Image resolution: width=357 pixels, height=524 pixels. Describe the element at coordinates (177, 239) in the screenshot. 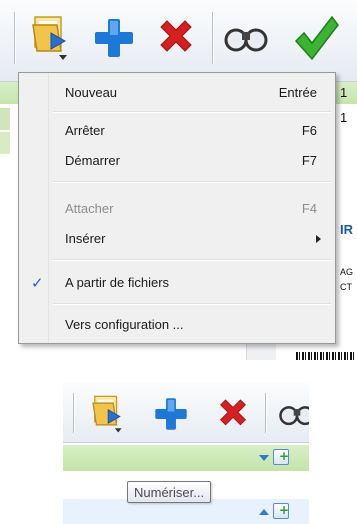

I see `menu-item-inserer: Insérer` at that location.